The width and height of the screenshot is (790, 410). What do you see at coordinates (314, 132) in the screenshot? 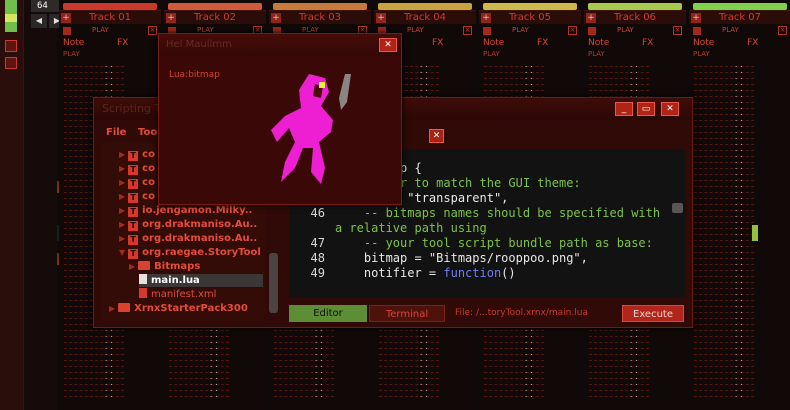
I see `bitmap-image` at bounding box center [314, 132].